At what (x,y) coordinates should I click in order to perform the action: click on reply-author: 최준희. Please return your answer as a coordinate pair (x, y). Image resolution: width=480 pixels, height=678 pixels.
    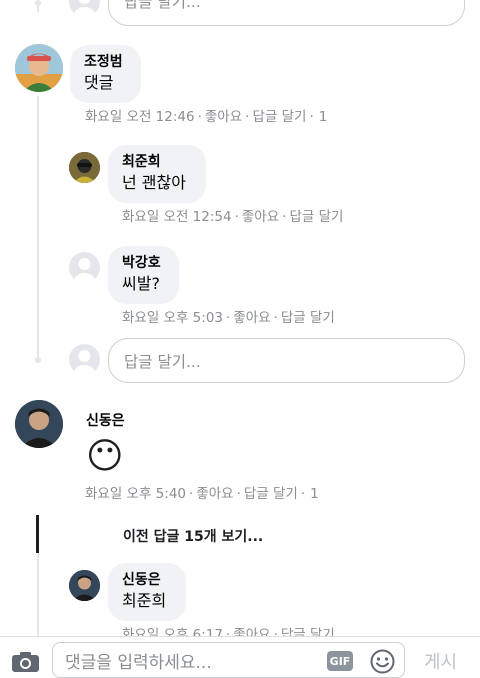
    Looking at the image, I should click on (157, 162).